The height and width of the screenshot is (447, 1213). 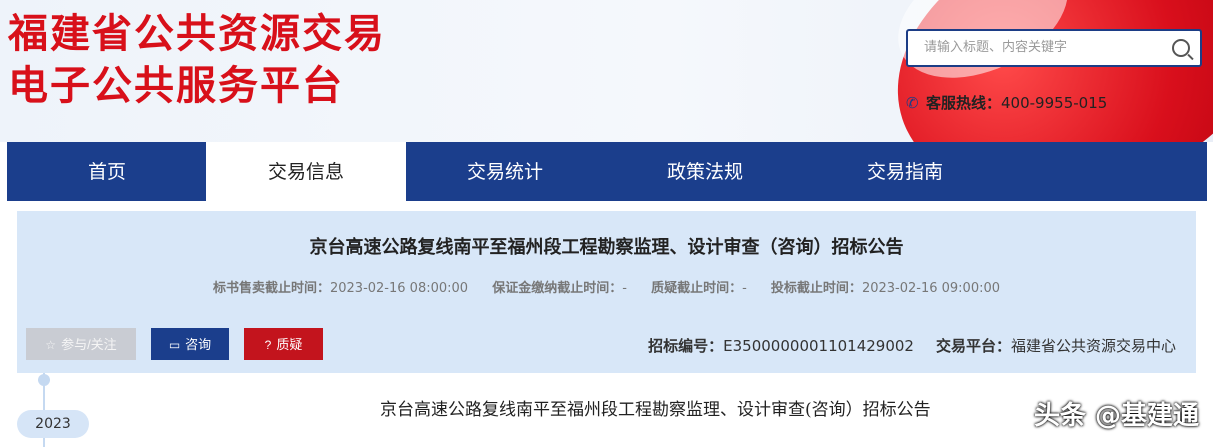 I want to click on search-box, so click(x=1054, y=48).